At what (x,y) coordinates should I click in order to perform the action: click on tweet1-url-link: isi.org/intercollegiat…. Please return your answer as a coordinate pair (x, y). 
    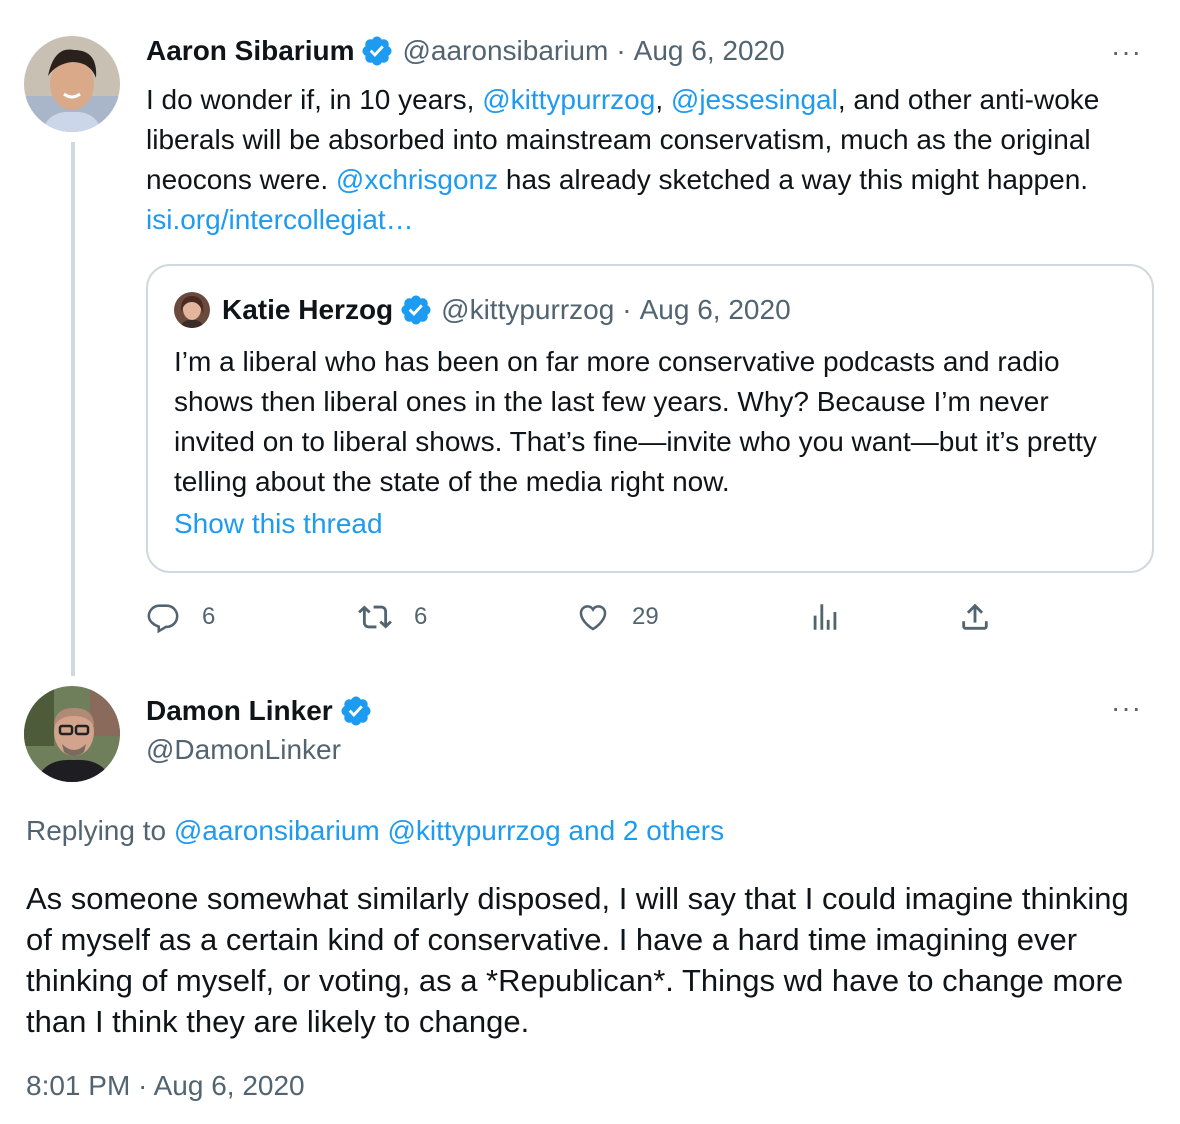
    Looking at the image, I should click on (280, 219).